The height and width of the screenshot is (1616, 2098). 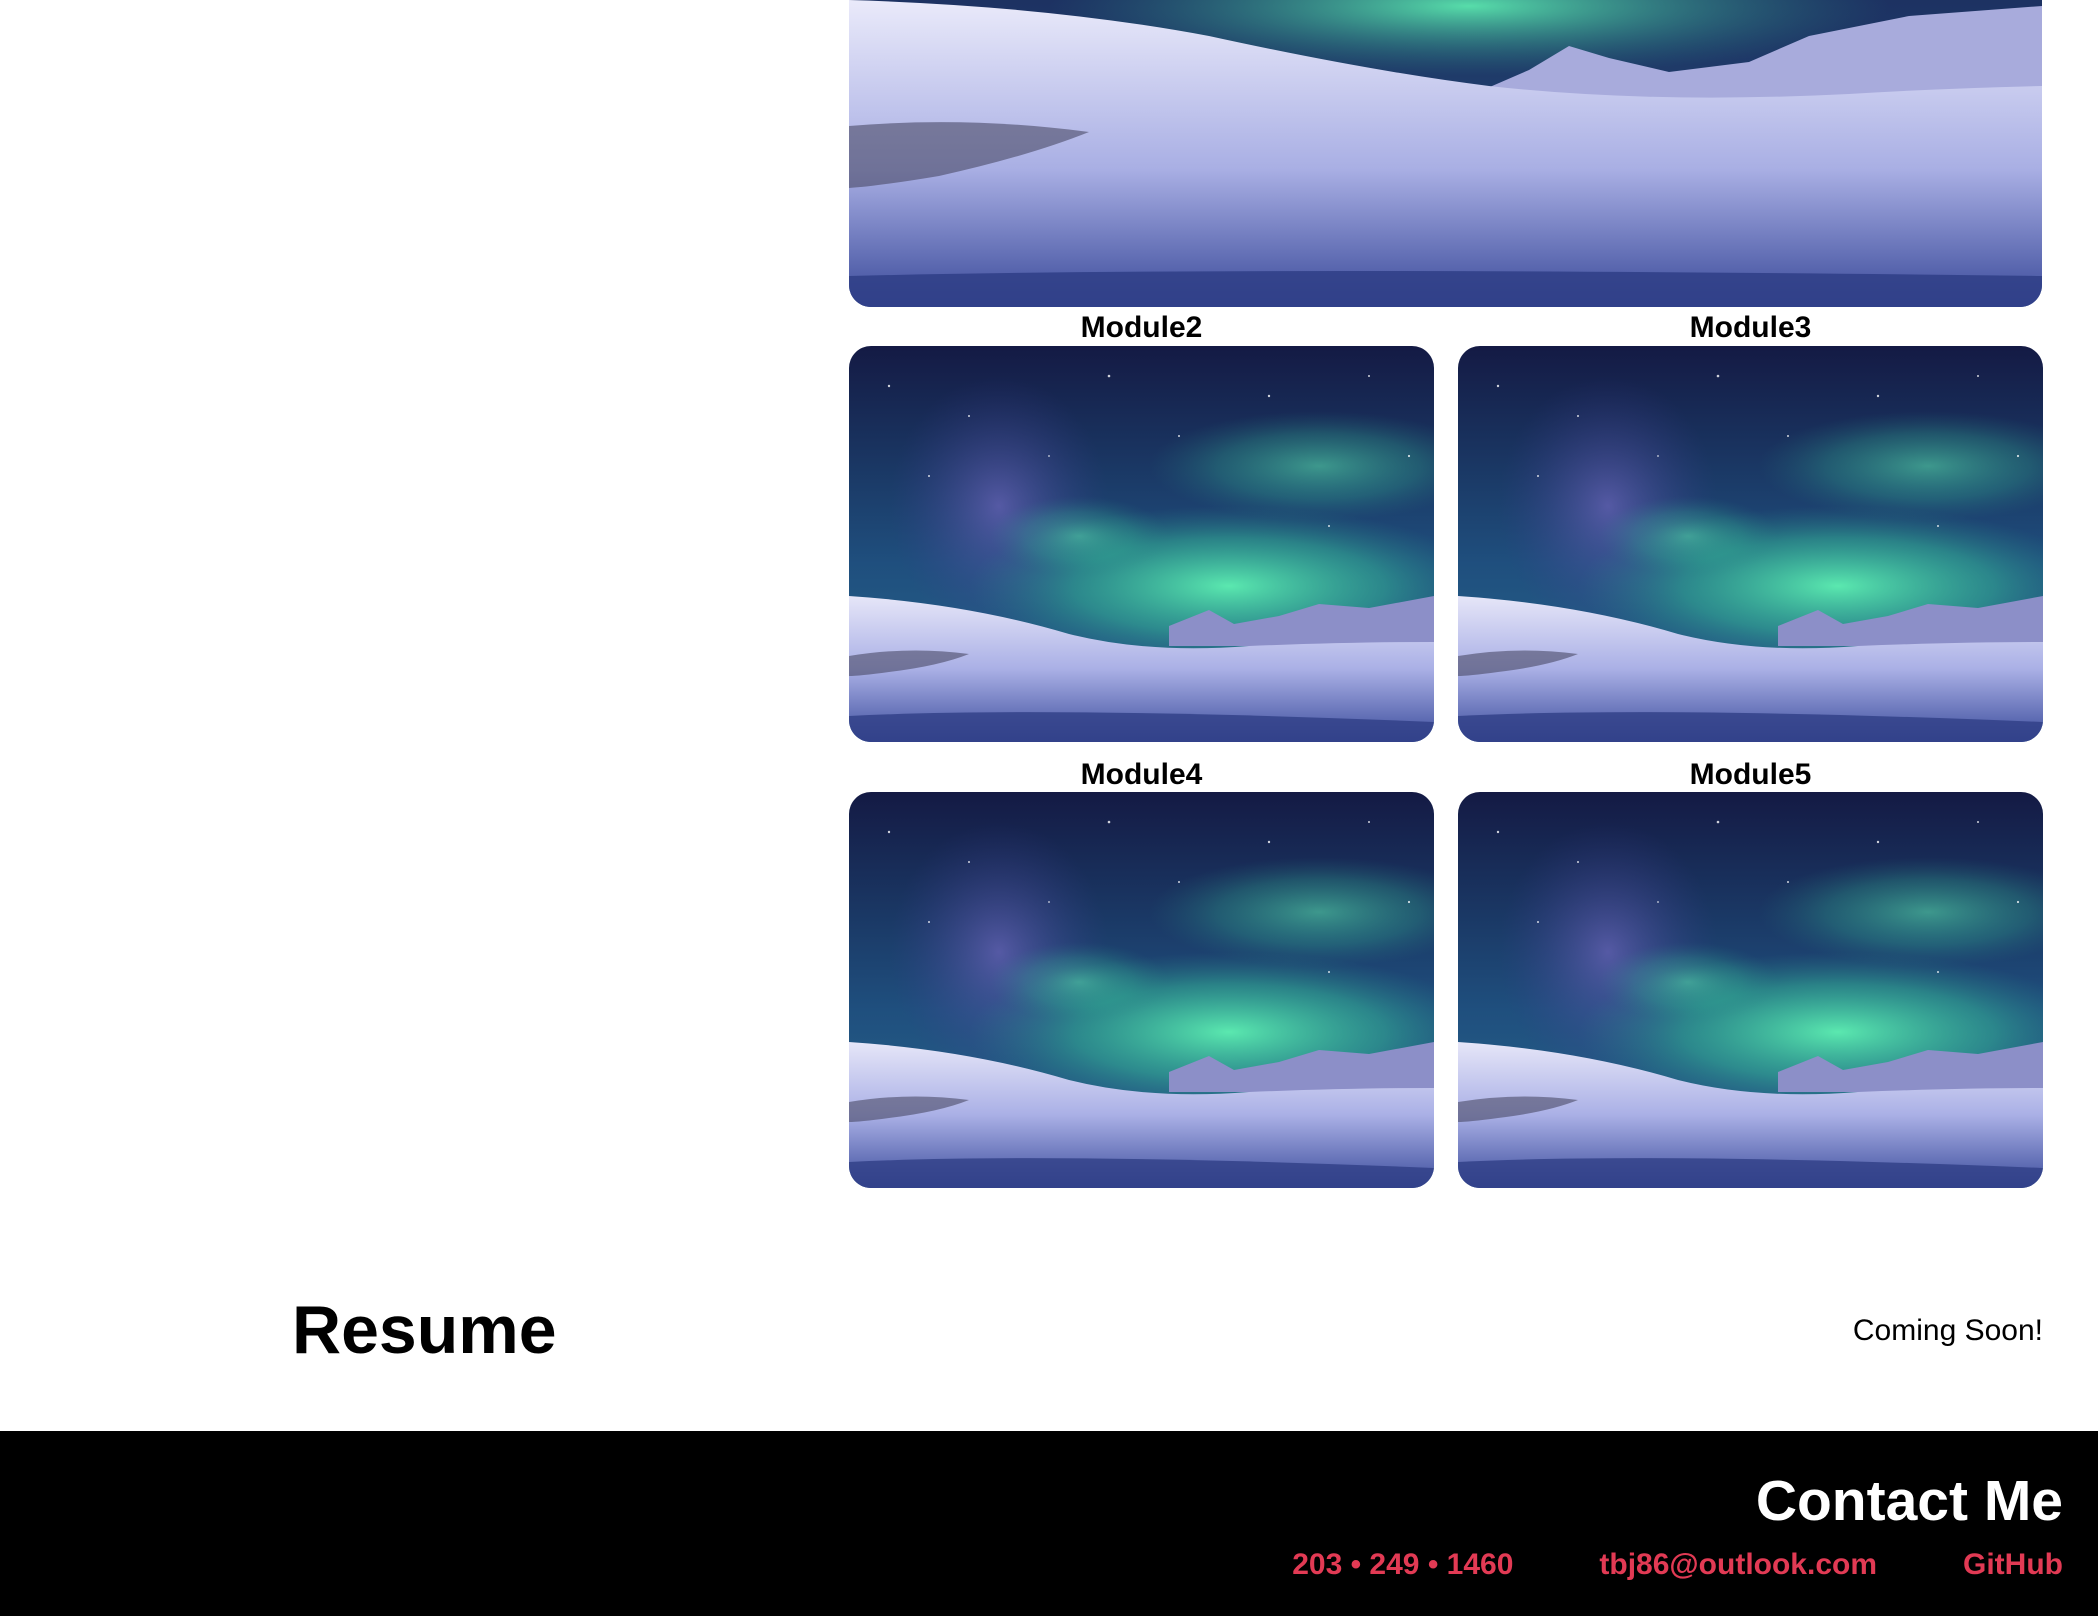 What do you see at coordinates (1141, 774) in the screenshot?
I see `module4-title: Module4` at bounding box center [1141, 774].